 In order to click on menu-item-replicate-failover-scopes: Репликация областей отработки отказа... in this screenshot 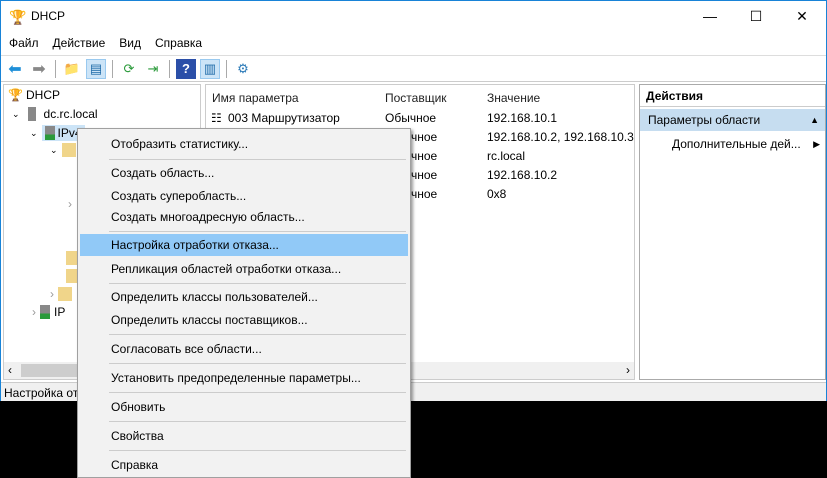, I will do `click(244, 269)`.